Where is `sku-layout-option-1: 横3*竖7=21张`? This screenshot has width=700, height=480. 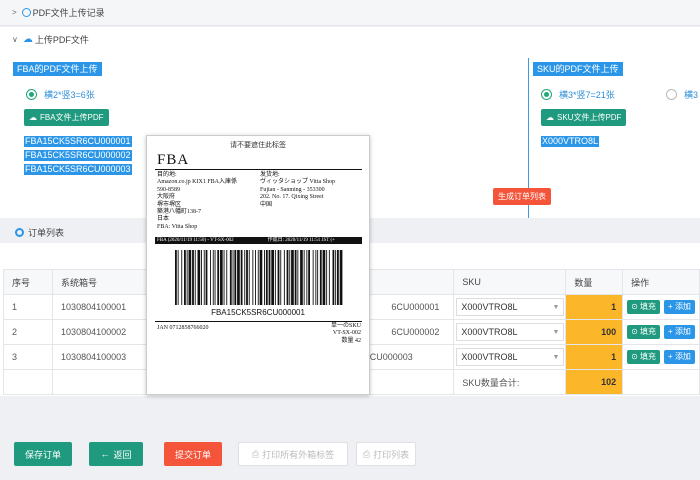
sku-layout-option-1: 横3*竖7=21张 is located at coordinates (578, 94).